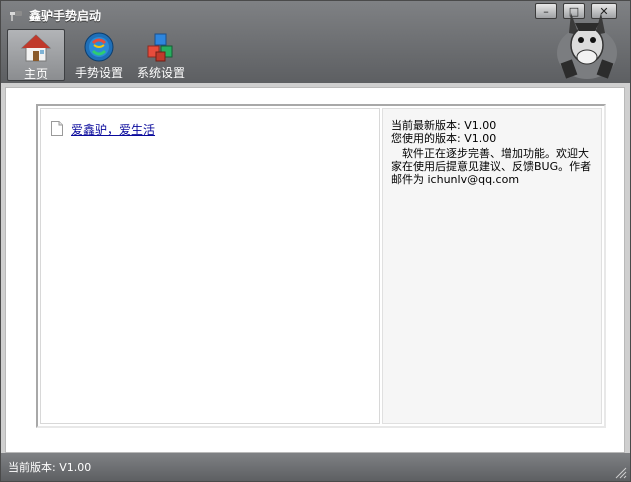 This screenshot has height=482, width=631. What do you see at coordinates (621, 473) in the screenshot?
I see `resize-grip-icon` at bounding box center [621, 473].